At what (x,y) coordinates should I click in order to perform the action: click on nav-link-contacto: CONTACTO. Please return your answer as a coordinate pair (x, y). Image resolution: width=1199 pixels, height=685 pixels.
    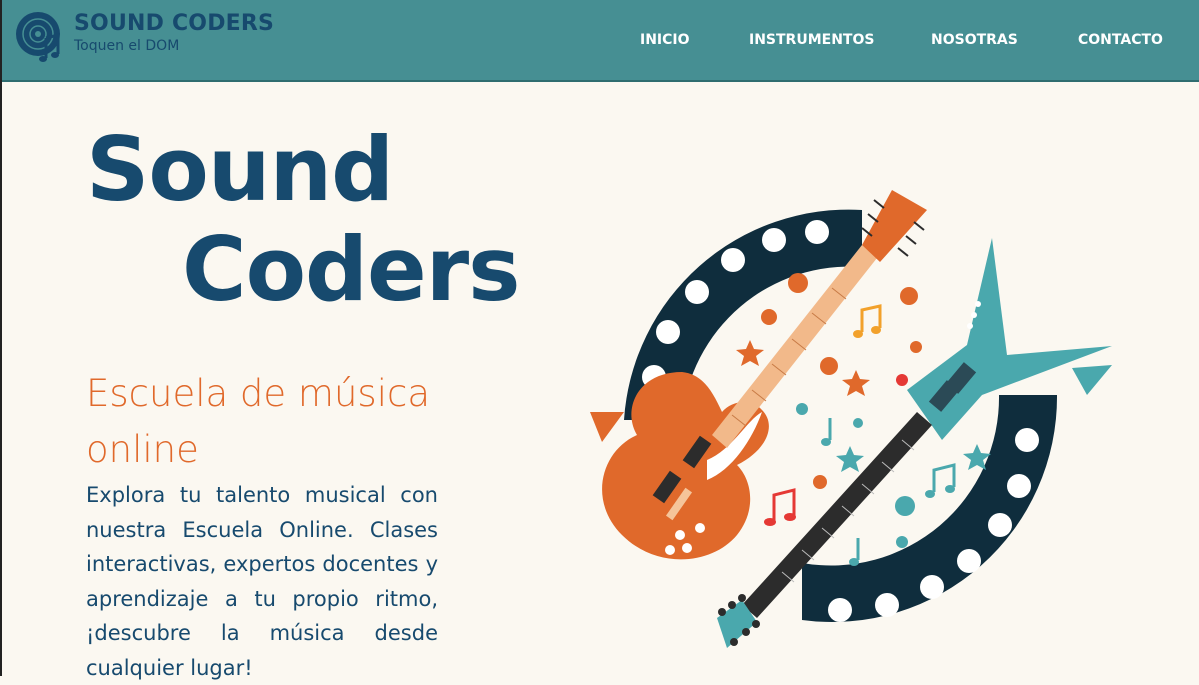
    Looking at the image, I should click on (1120, 40).